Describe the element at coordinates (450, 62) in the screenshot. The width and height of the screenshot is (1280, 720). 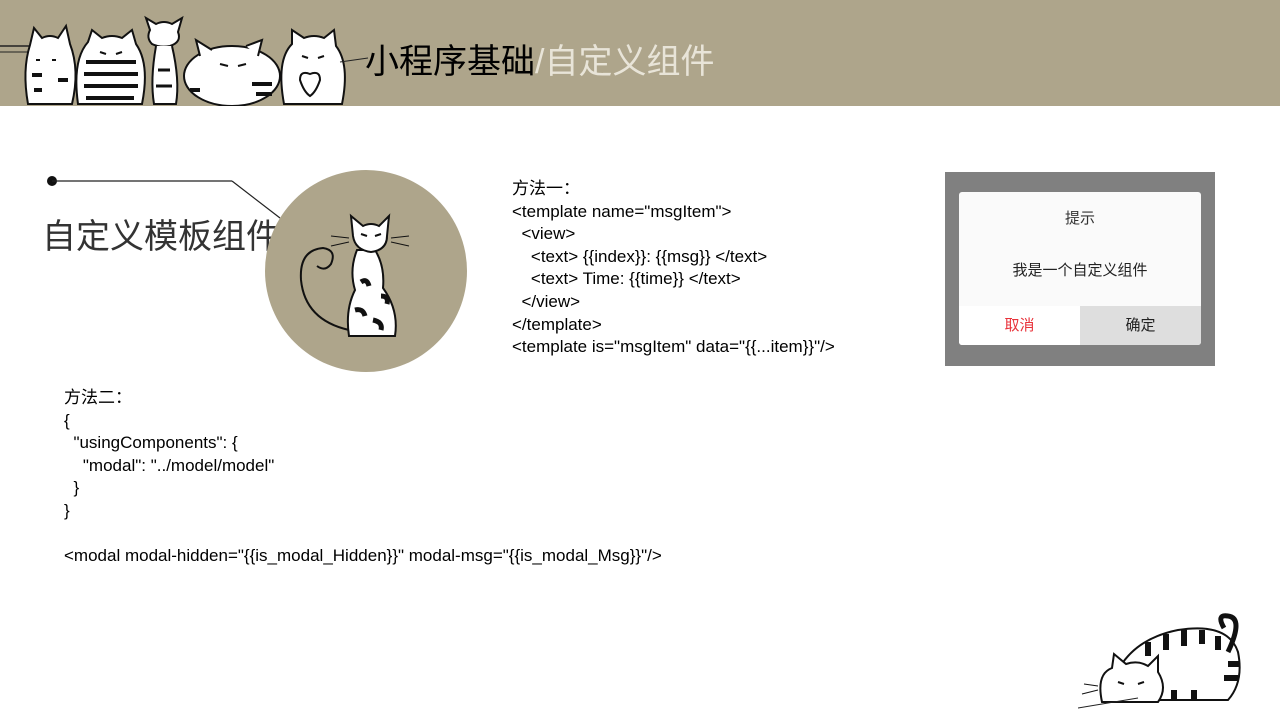
I see `title-main: 小程序基础` at that location.